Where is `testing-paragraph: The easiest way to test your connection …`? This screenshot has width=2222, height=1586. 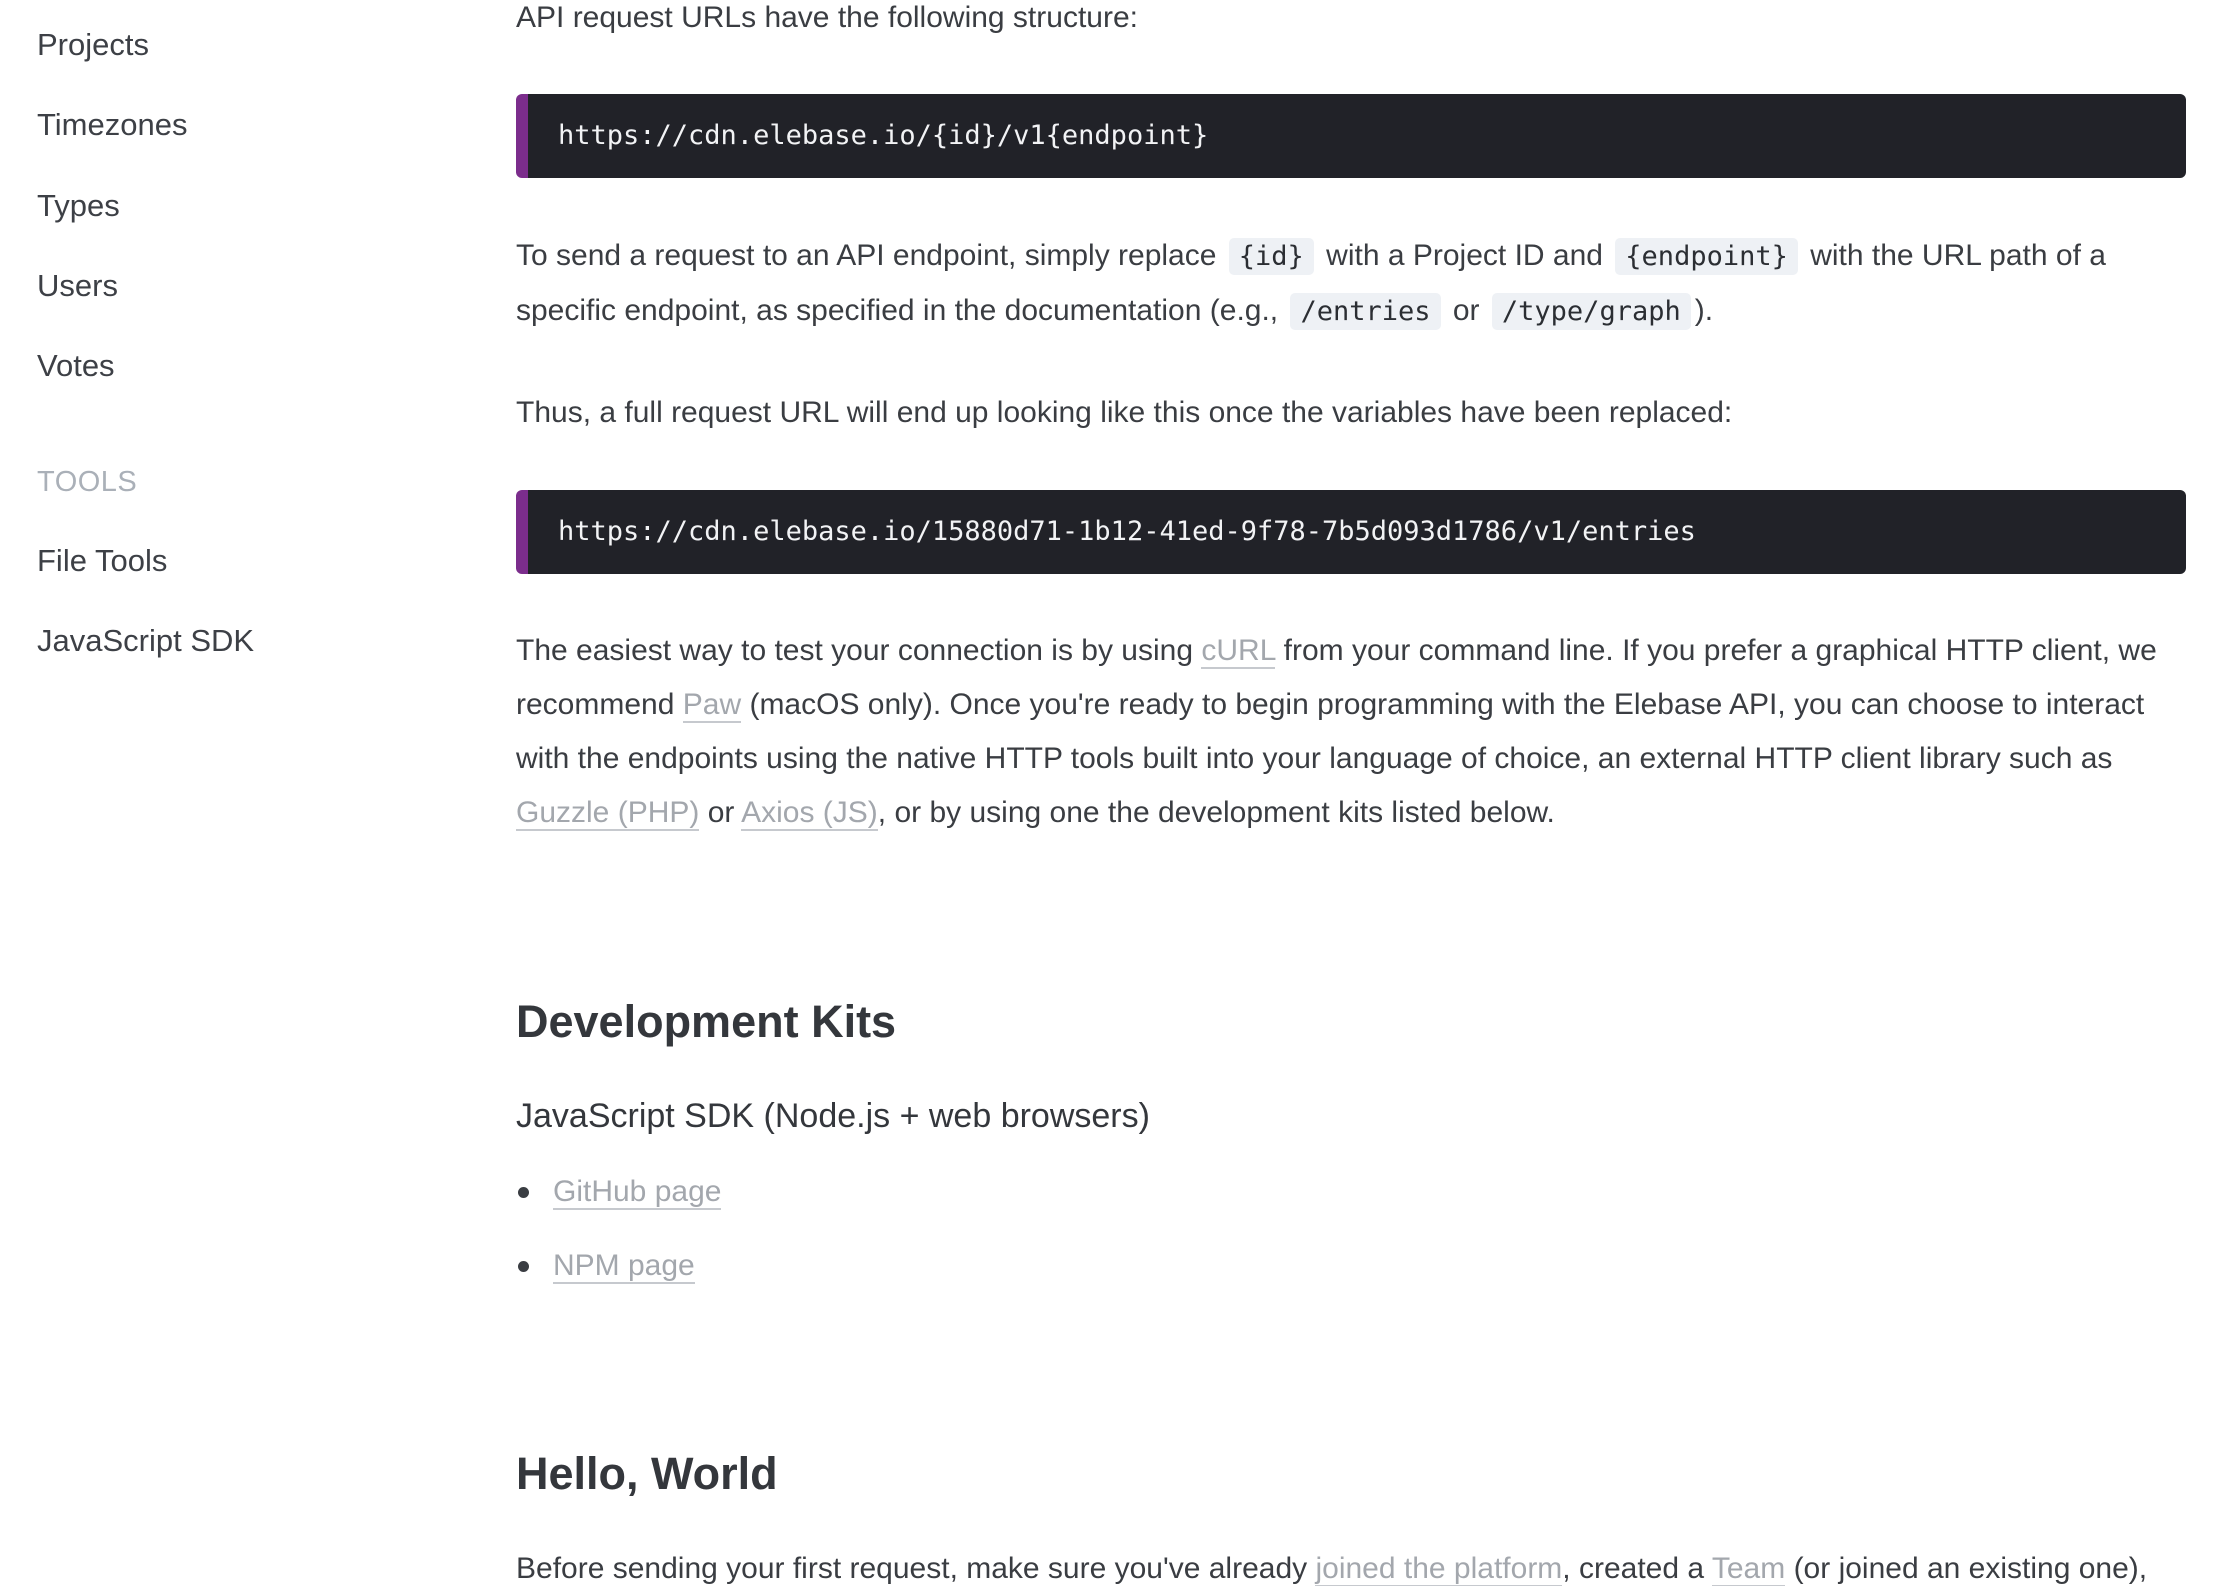 testing-paragraph: The easiest way to test your connection … is located at coordinates (1346, 732).